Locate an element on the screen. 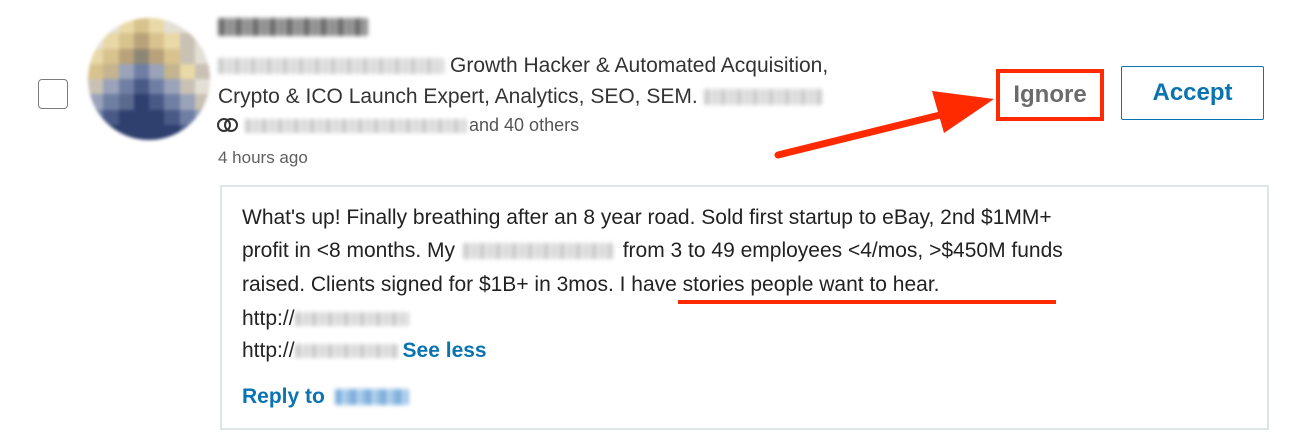 The height and width of the screenshot is (443, 1300). message-highlight: I have stories people want to hear. is located at coordinates (779, 284).